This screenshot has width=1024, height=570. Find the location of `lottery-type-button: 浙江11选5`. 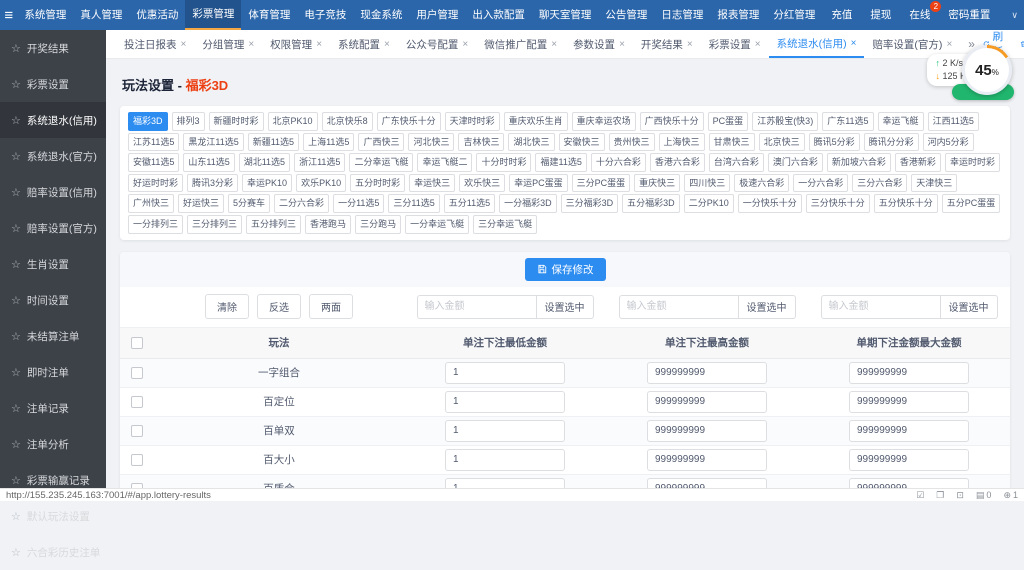

lottery-type-button: 浙江11选5 is located at coordinates (320, 162).